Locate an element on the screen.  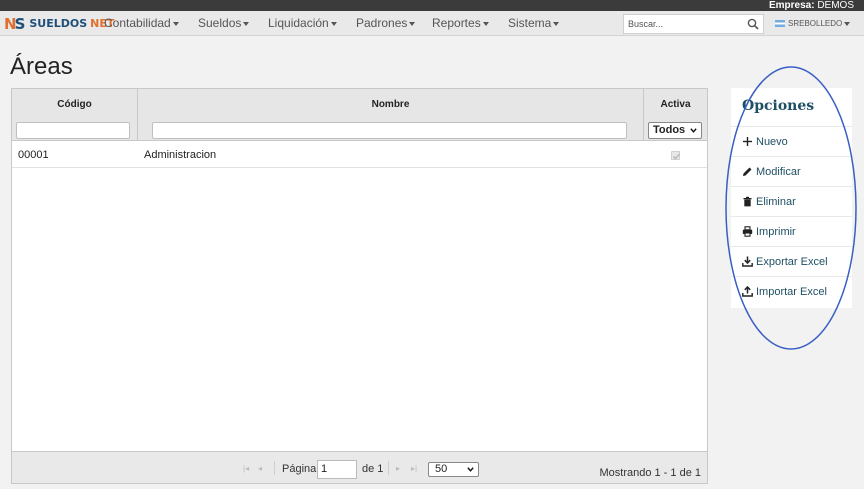
delete-button: Eliminar is located at coordinates (791, 201).